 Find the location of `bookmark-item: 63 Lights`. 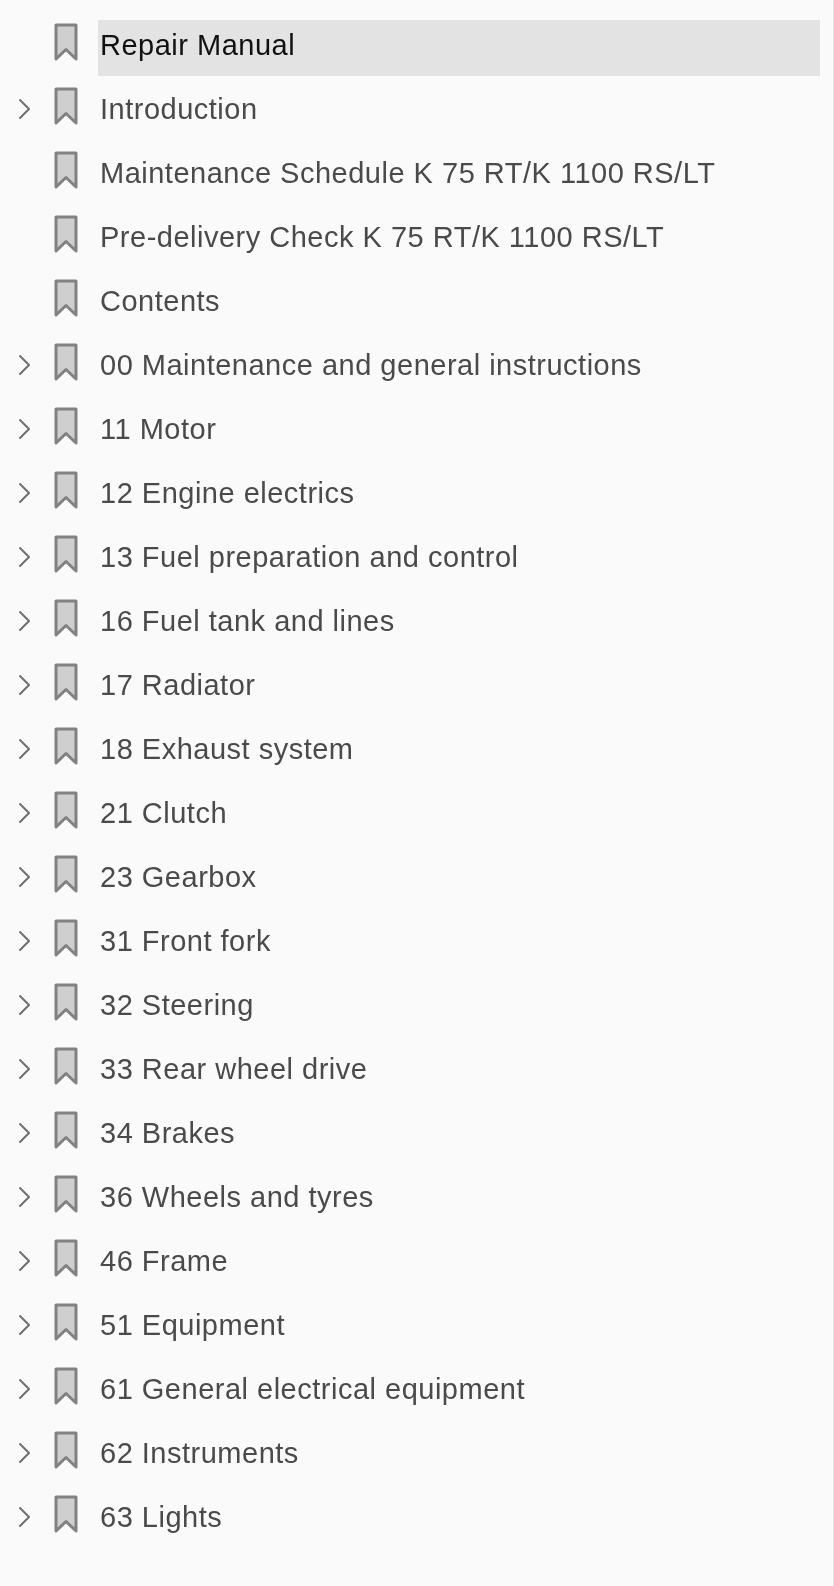

bookmark-item: 63 Lights is located at coordinates (459, 1520).